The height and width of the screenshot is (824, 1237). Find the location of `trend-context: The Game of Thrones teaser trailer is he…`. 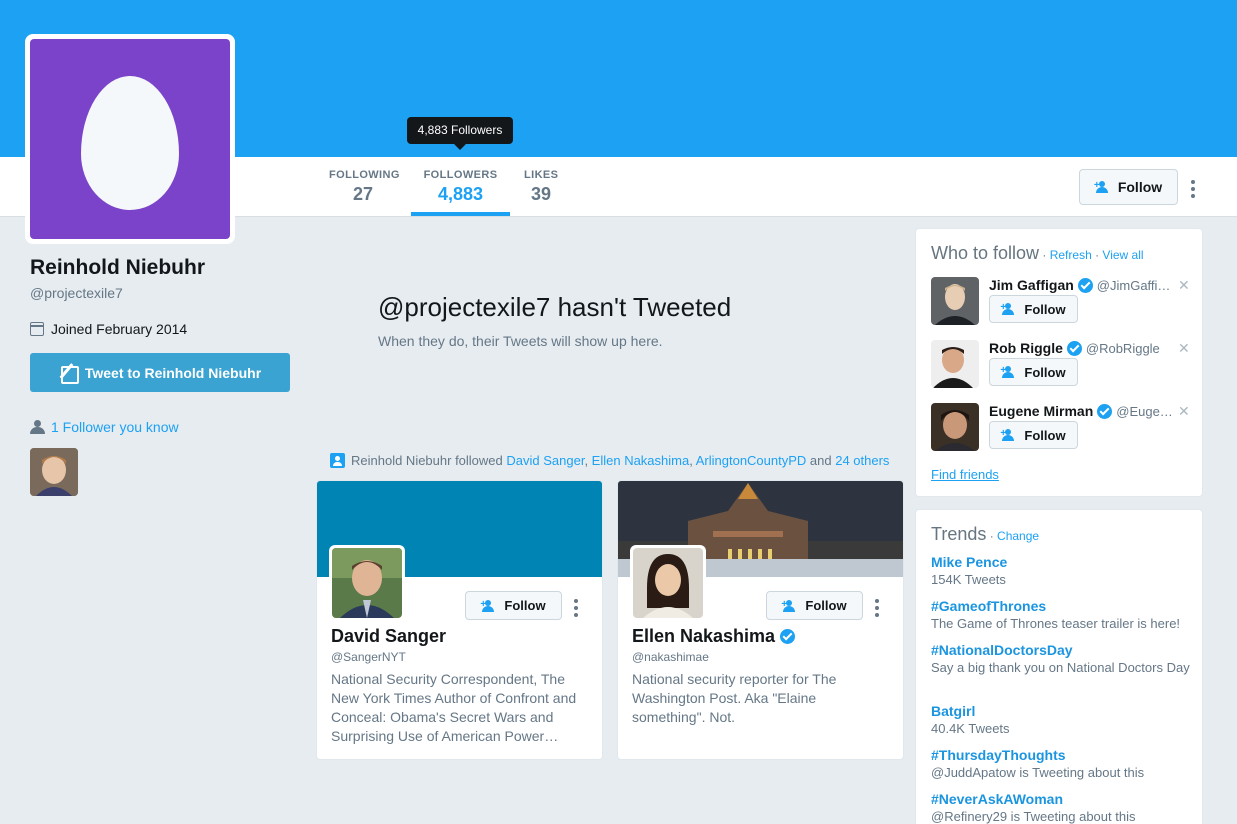

trend-context: The Game of Thrones teaser trailer is he… is located at coordinates (1056, 623).